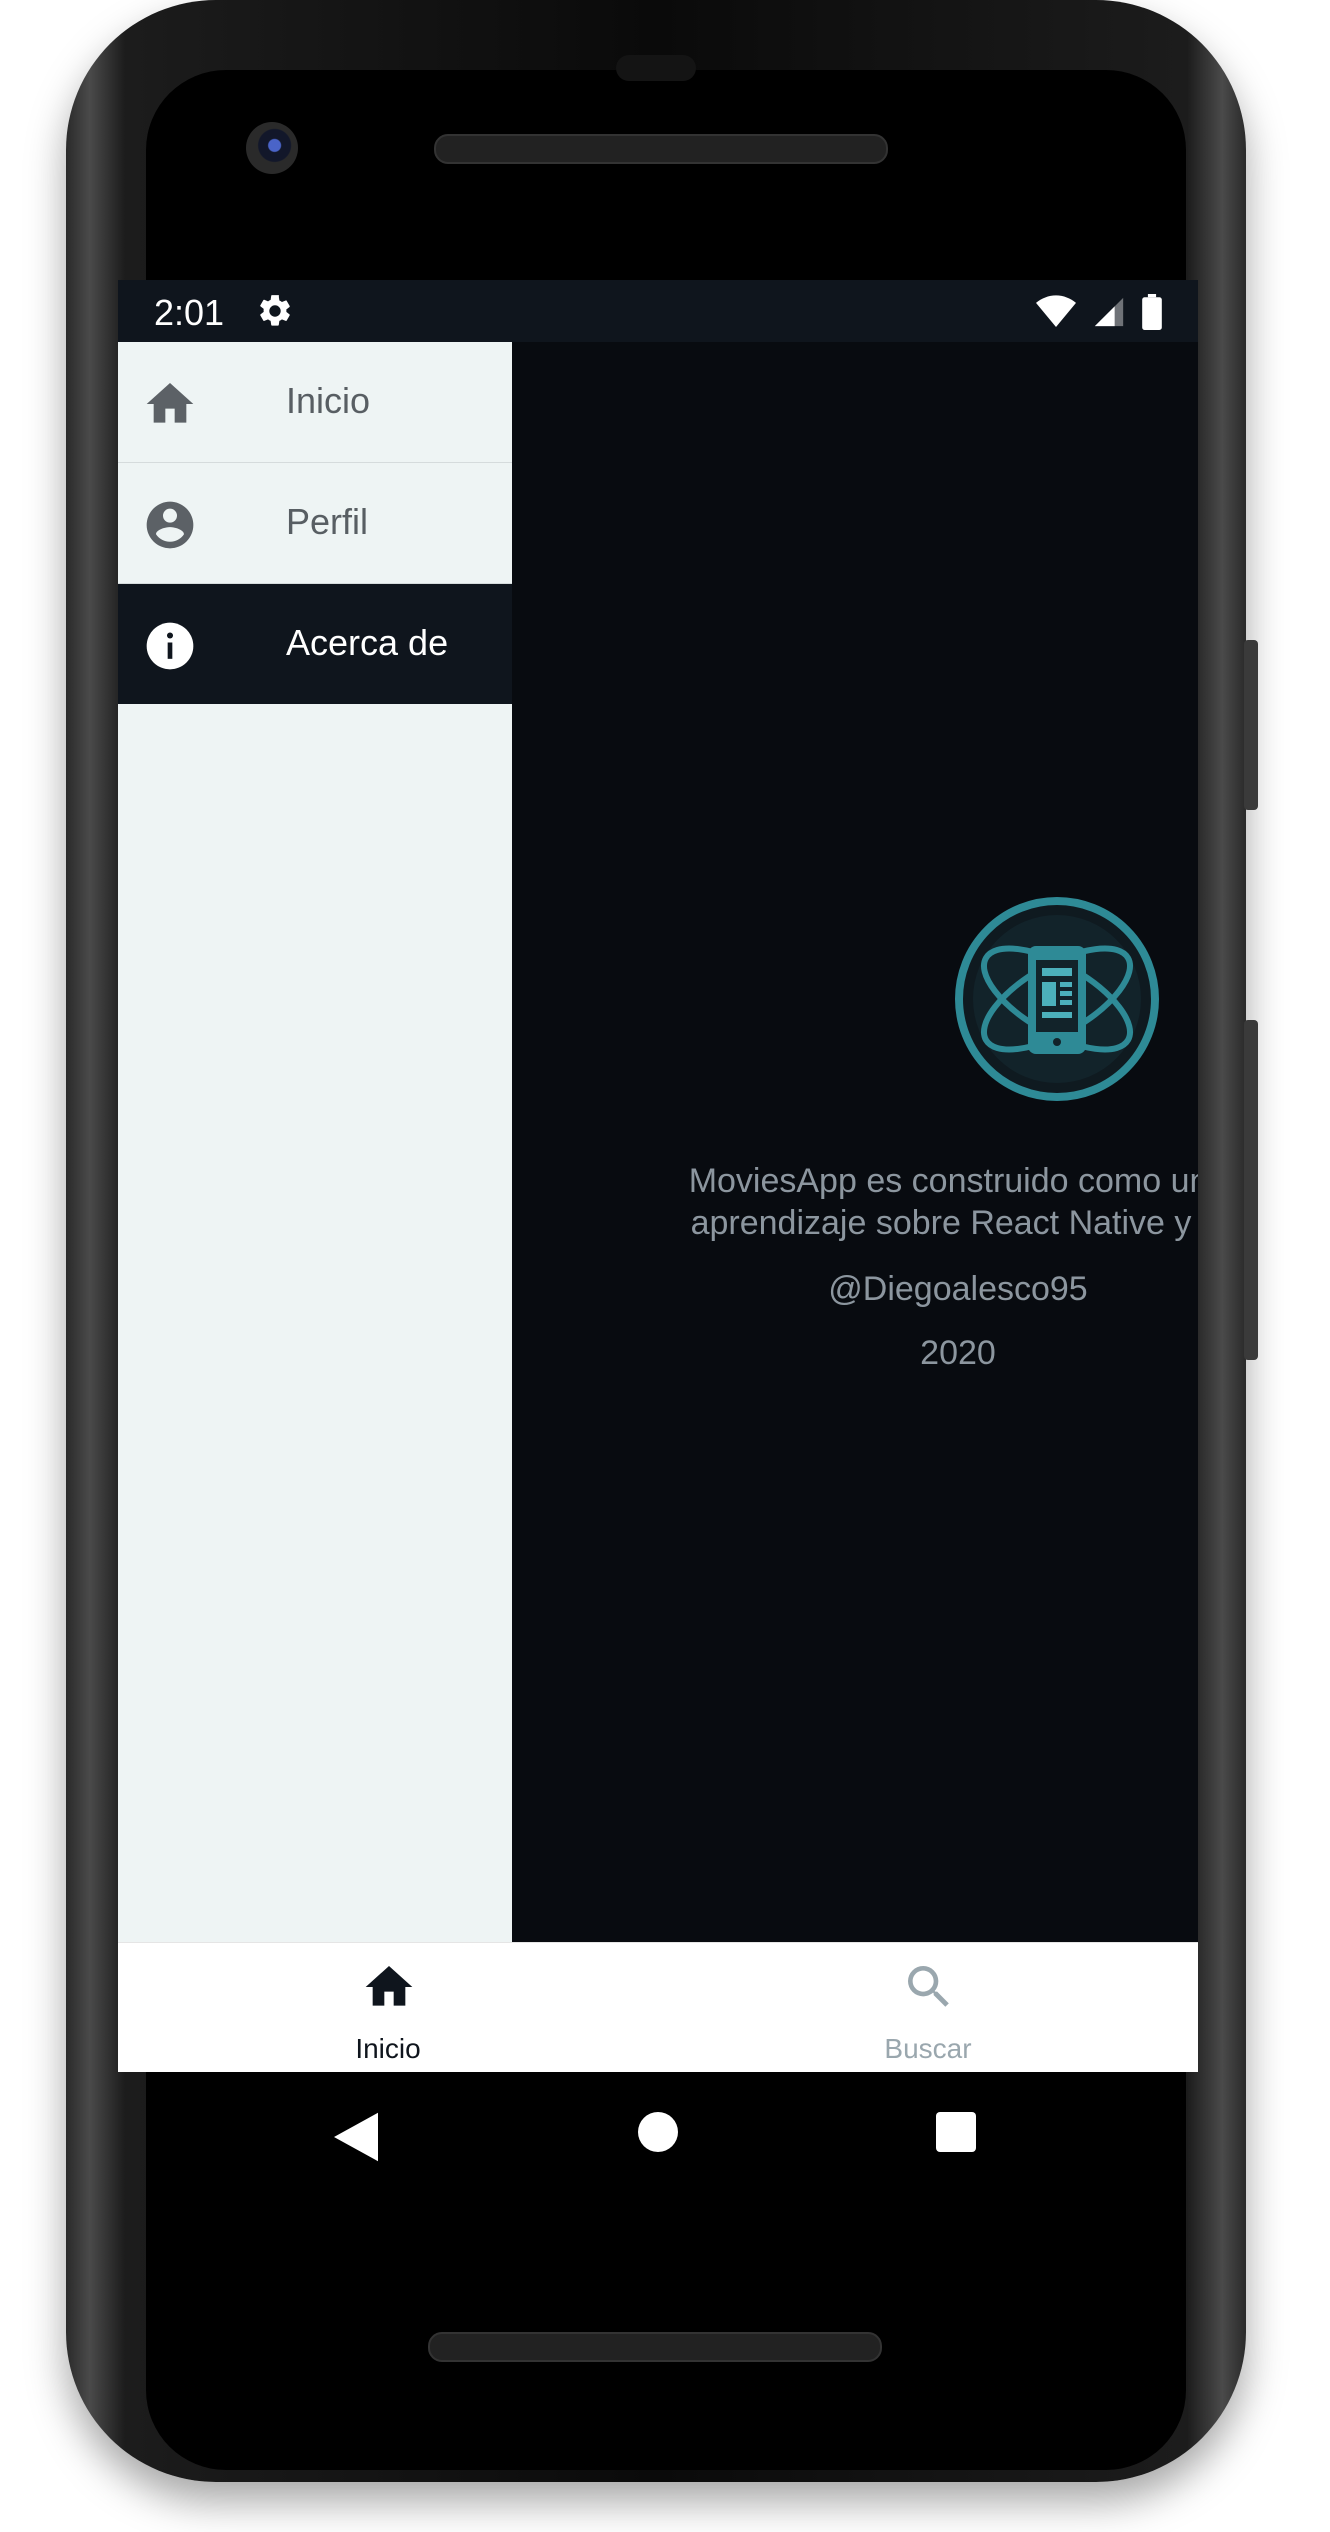  Describe the element at coordinates (661, 149) in the screenshot. I see `top-speaker` at that location.